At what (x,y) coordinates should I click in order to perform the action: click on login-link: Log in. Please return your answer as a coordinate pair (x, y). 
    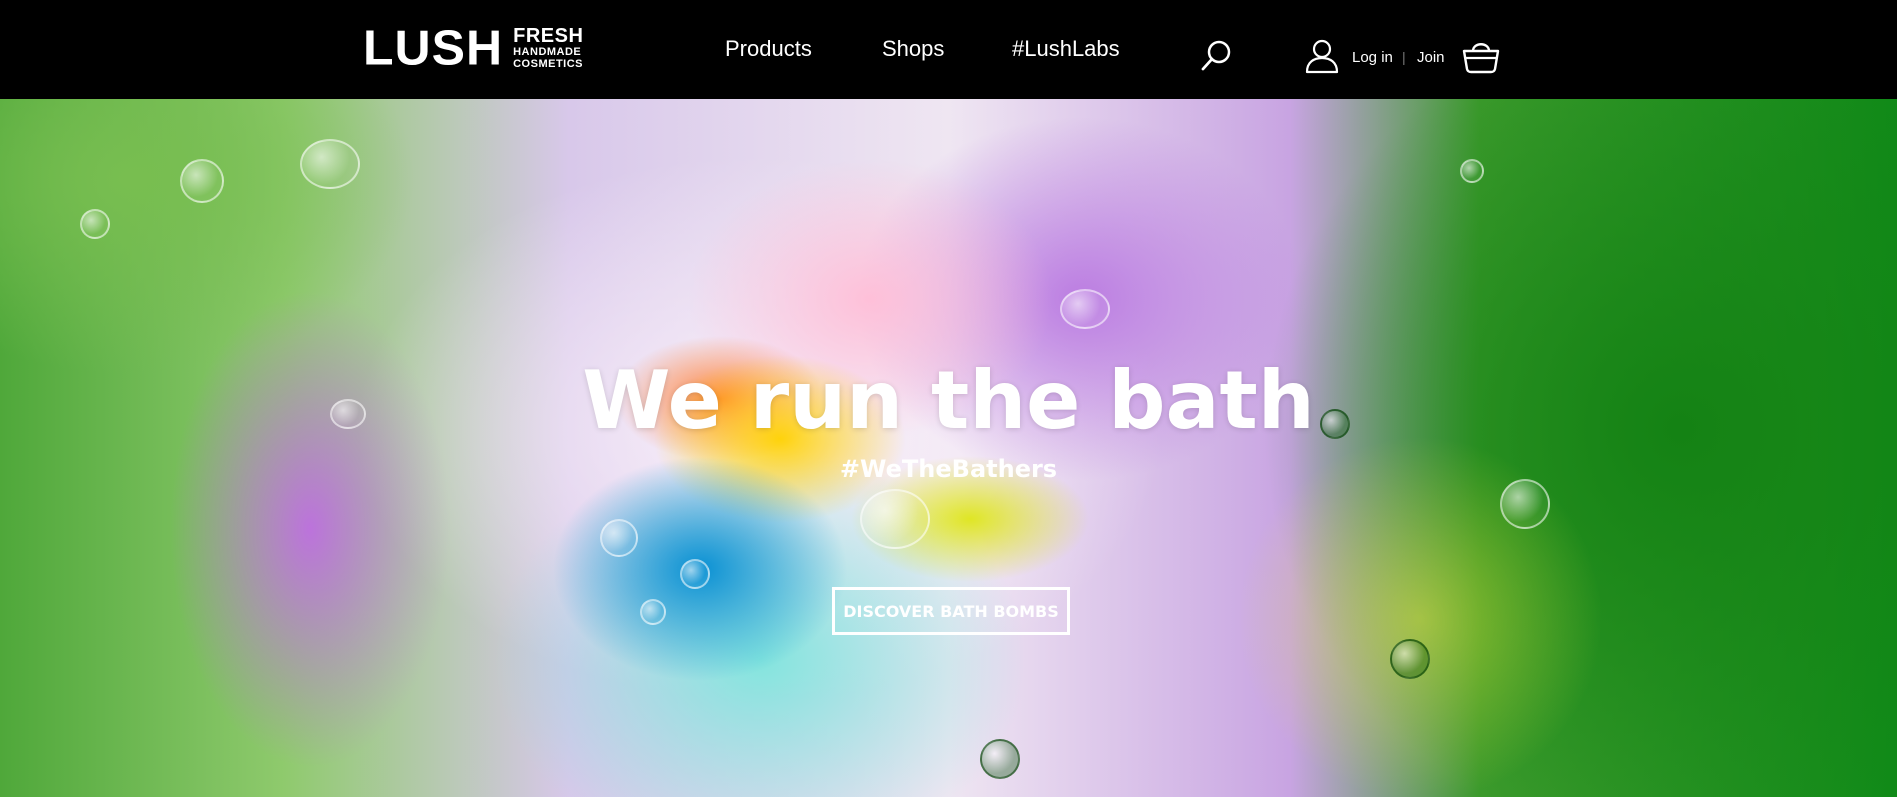
    Looking at the image, I should click on (1372, 57).